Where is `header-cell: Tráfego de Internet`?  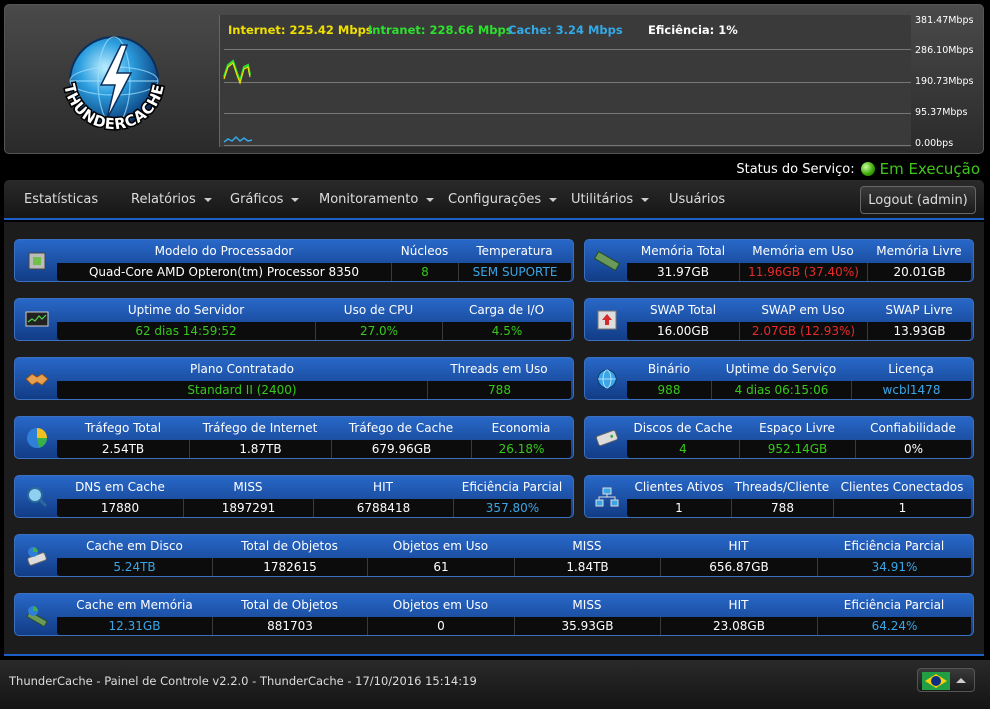 header-cell: Tráfego de Internet is located at coordinates (260, 428).